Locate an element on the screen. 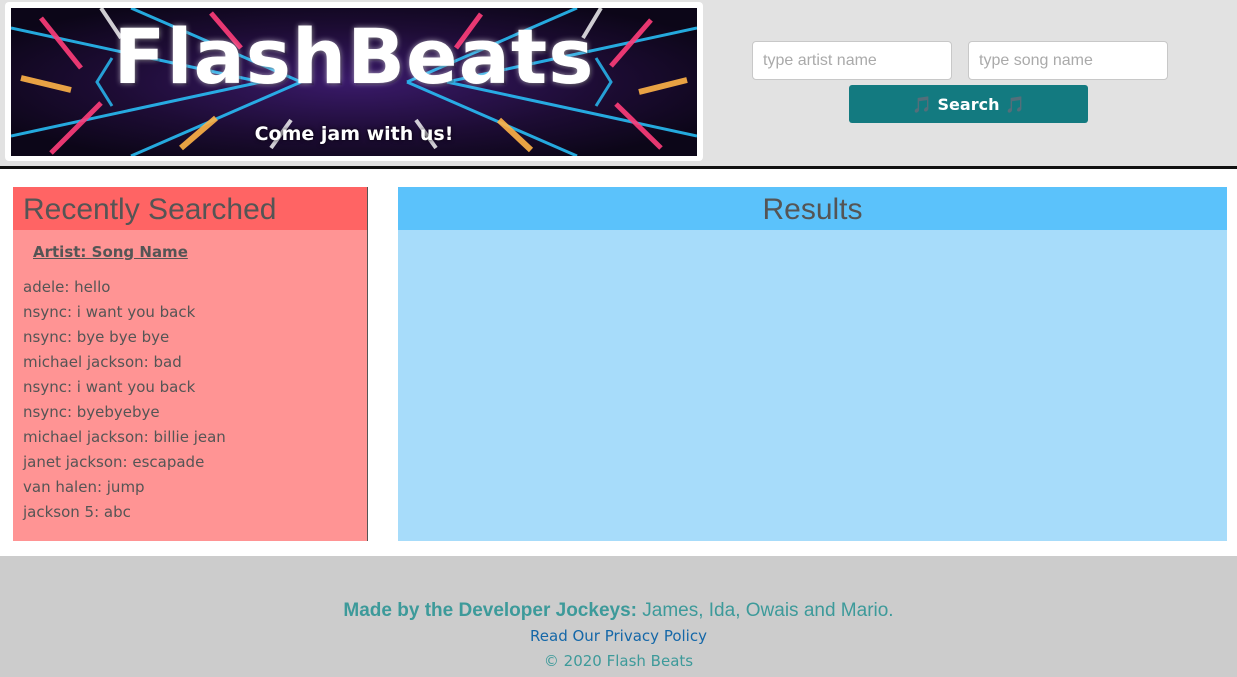 The width and height of the screenshot is (1237, 677). recently-searched-title: Recently Searched is located at coordinates (190, 208).